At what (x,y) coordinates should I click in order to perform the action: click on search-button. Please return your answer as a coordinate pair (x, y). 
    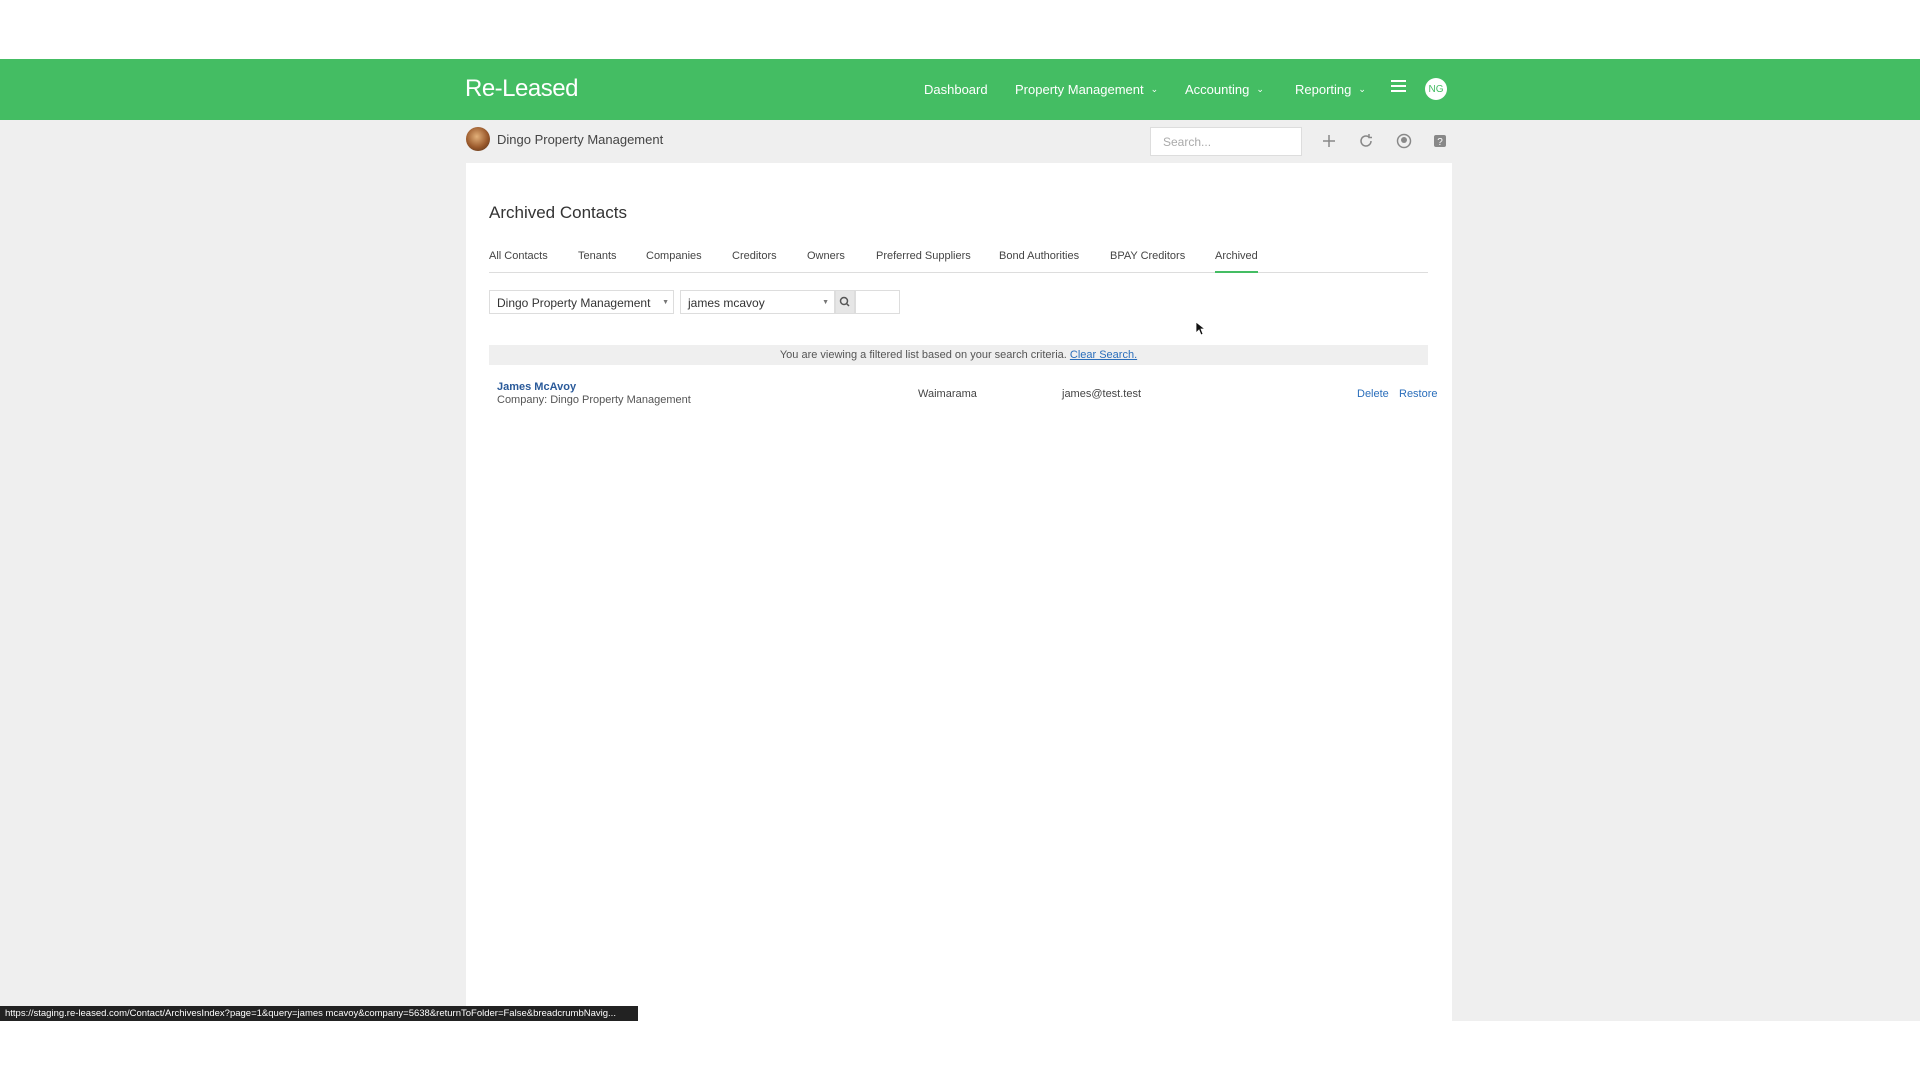
    Looking at the image, I should click on (845, 302).